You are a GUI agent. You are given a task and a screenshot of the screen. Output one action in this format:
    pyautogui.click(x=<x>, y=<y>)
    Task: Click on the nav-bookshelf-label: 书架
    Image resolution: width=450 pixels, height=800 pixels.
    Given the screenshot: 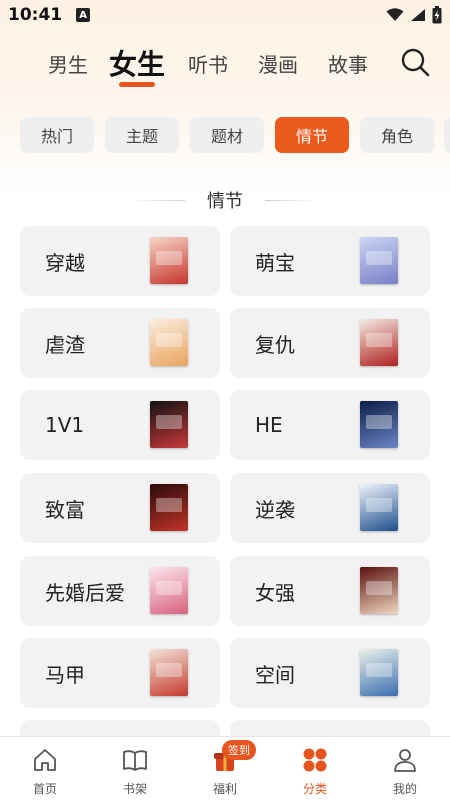 What is the action you would take?
    pyautogui.click(x=134, y=789)
    